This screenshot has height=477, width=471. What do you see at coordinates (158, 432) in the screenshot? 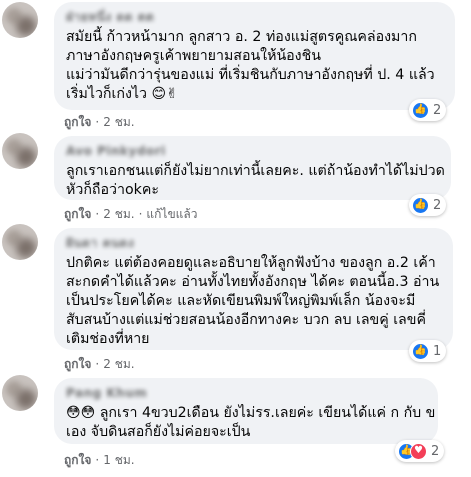
I see `comment-line: เอง จับดินสอก็ยังไม่ค่อยจะเป็น` at bounding box center [158, 432].